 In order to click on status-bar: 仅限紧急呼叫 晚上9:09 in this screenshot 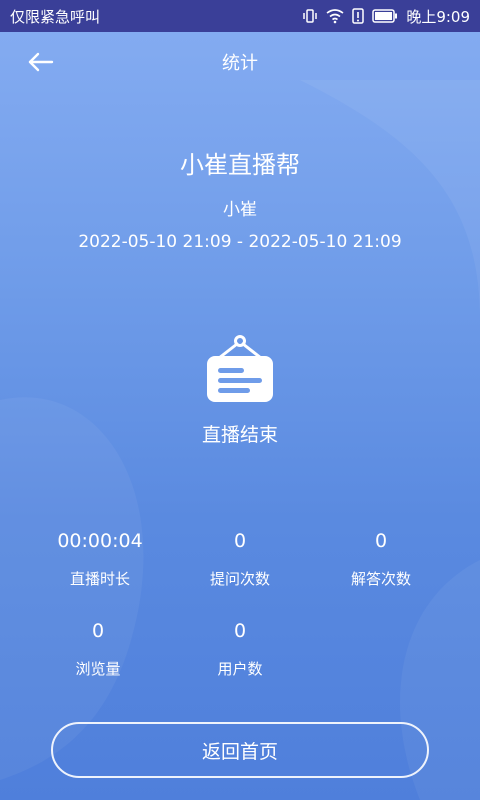, I will do `click(240, 16)`.